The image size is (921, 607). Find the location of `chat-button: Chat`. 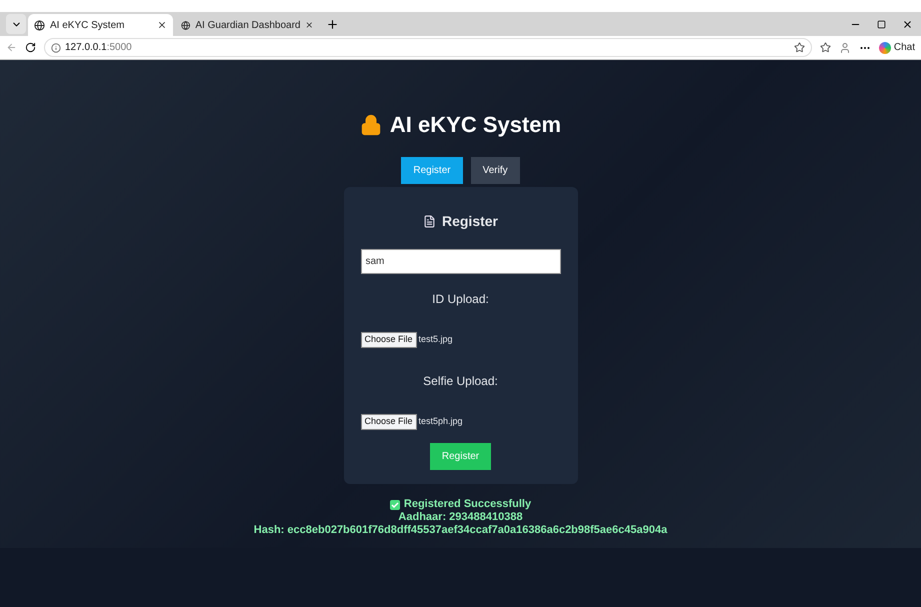

chat-button: Chat is located at coordinates (896, 47).